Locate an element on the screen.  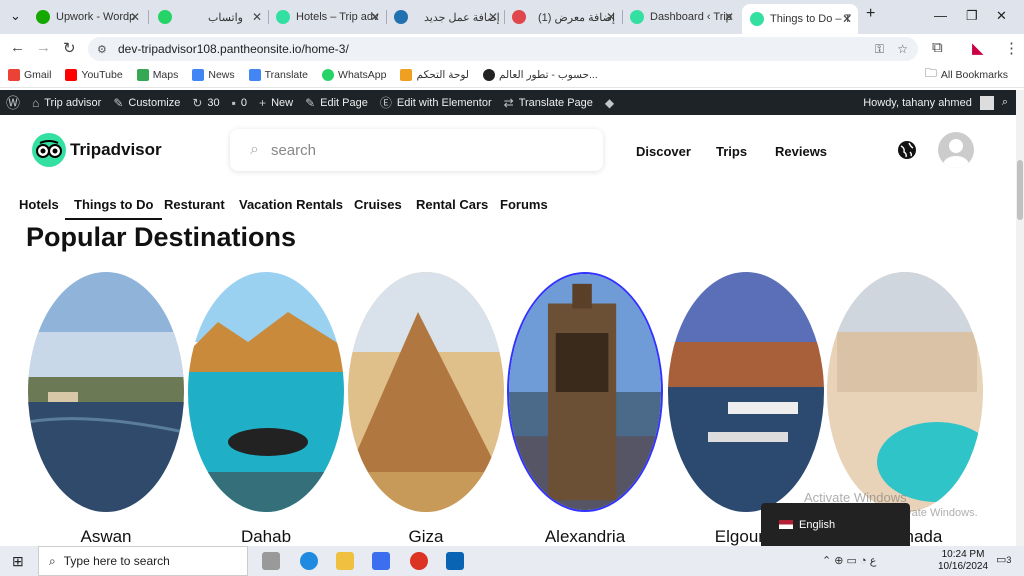
windows-start-icon: ⊞ is located at coordinates (18, 561).